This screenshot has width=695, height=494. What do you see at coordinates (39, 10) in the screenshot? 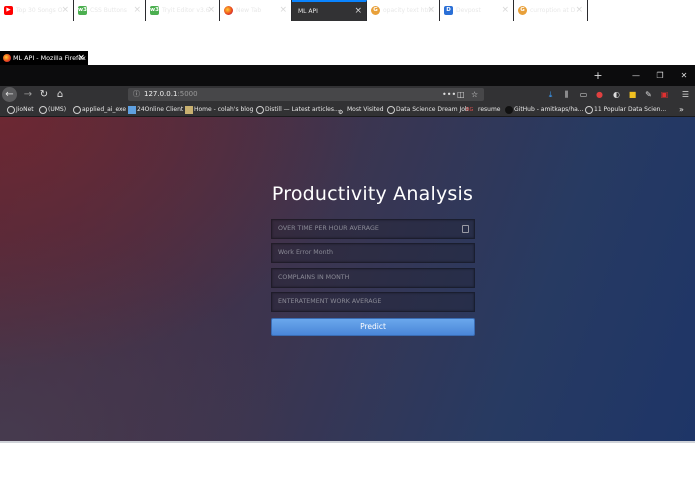
I see `tab-label: Top 30 Songs O` at bounding box center [39, 10].